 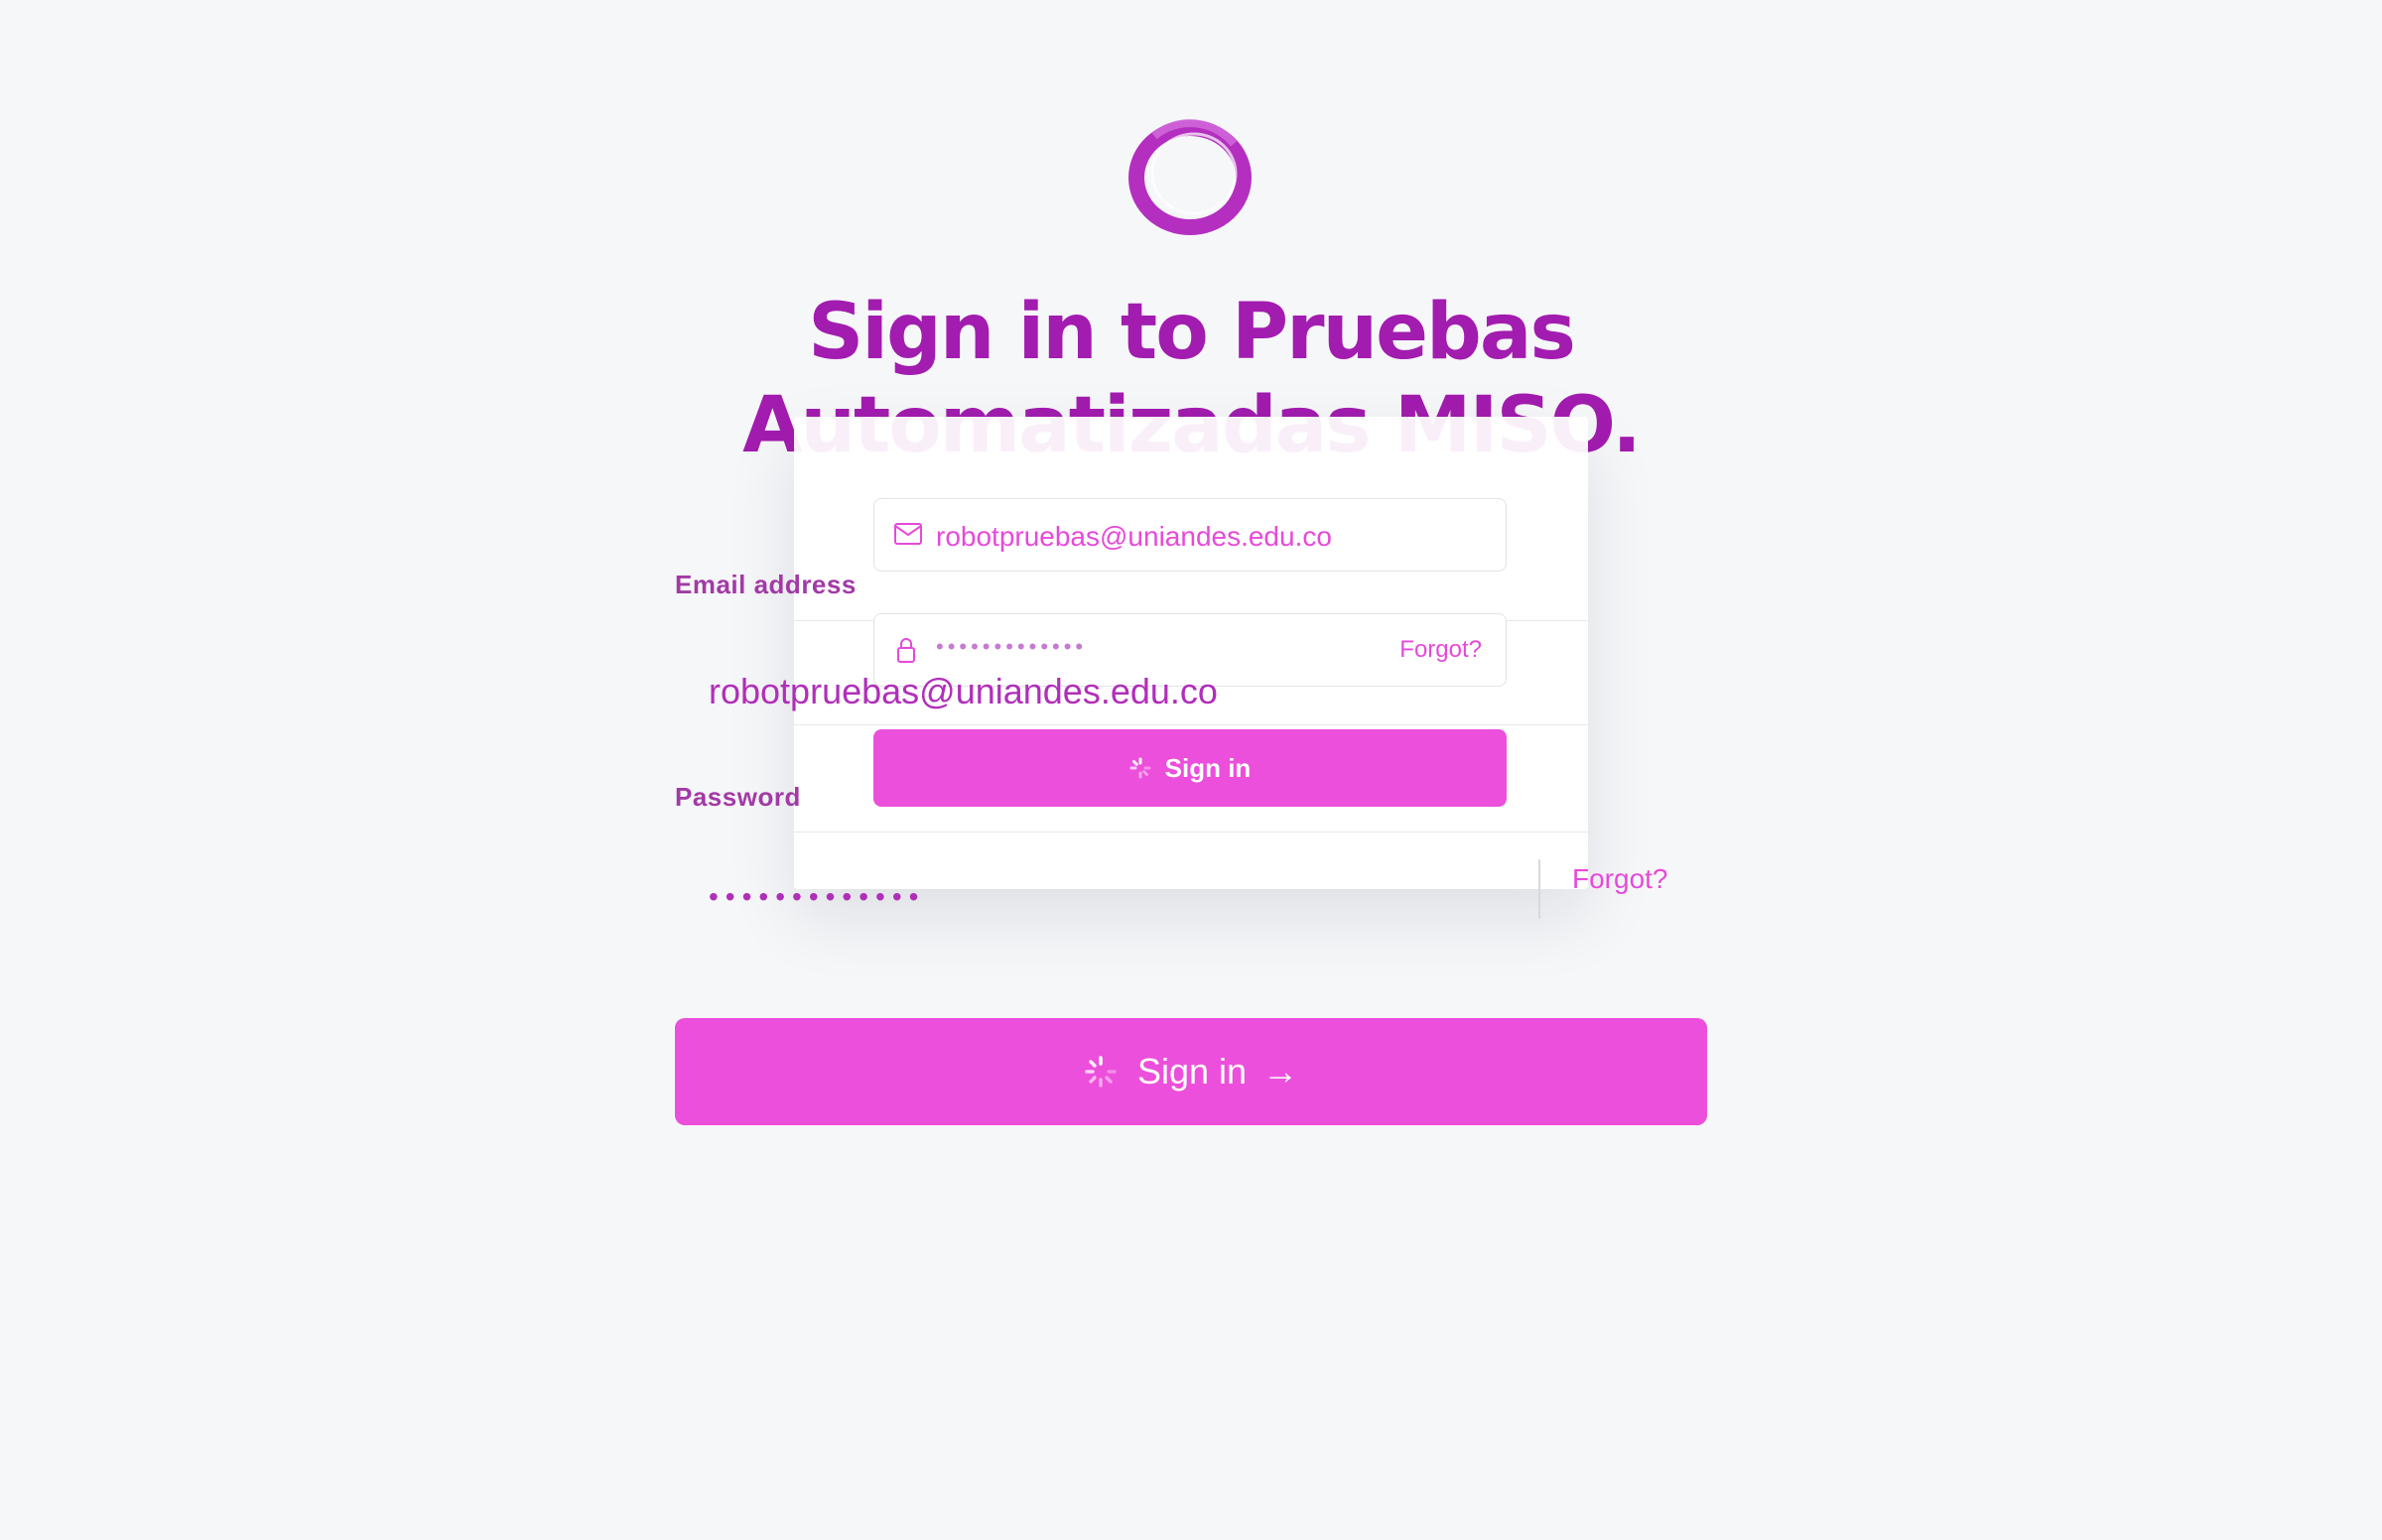 What do you see at coordinates (908, 534) in the screenshot?
I see `mail-icon` at bounding box center [908, 534].